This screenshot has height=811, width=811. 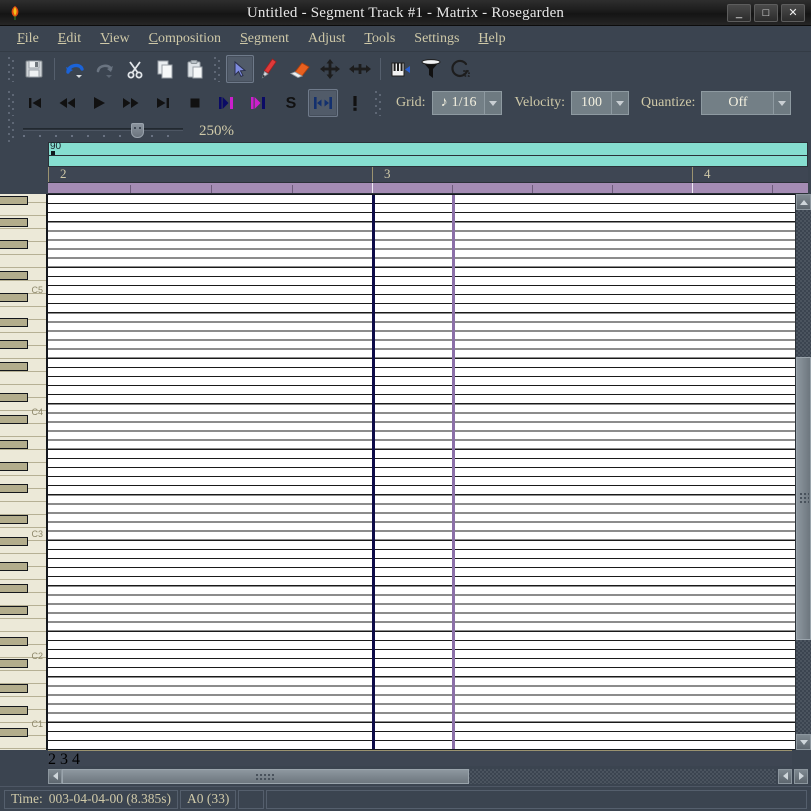 What do you see at coordinates (28, 39) in the screenshot?
I see `menu-file: File` at bounding box center [28, 39].